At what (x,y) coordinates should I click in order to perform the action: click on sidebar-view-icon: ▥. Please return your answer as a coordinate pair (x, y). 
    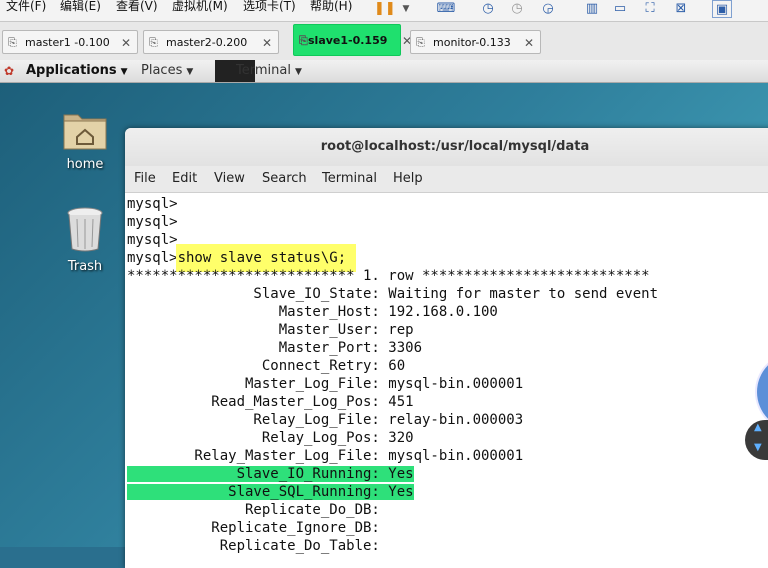
    Looking at the image, I should click on (592, 9).